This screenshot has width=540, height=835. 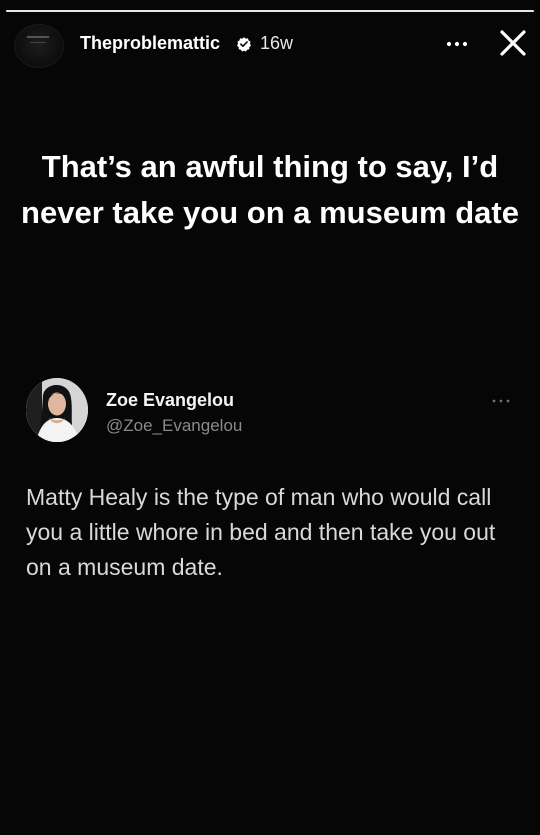 I want to click on story-time: 16w, so click(x=277, y=43).